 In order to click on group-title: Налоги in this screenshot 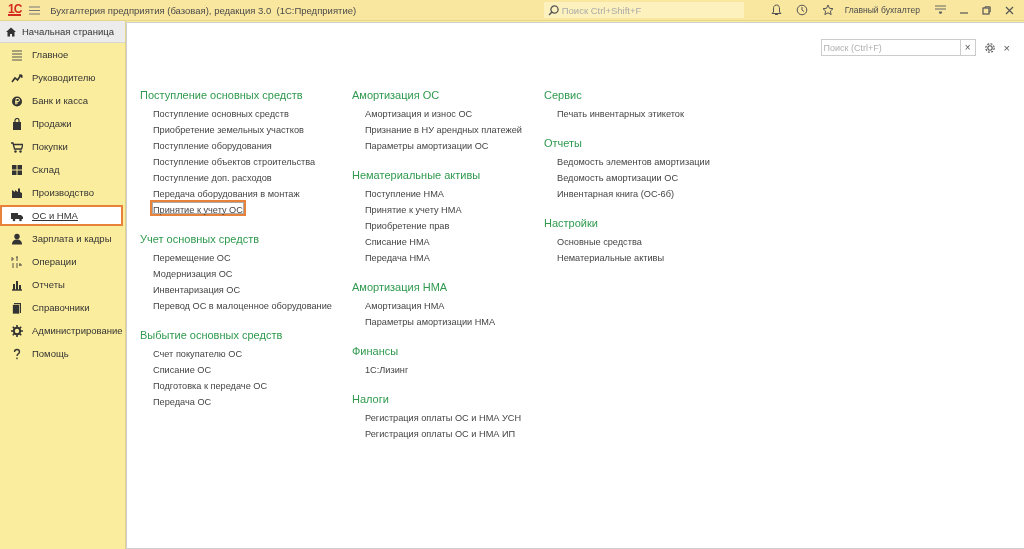, I will do `click(370, 399)`.